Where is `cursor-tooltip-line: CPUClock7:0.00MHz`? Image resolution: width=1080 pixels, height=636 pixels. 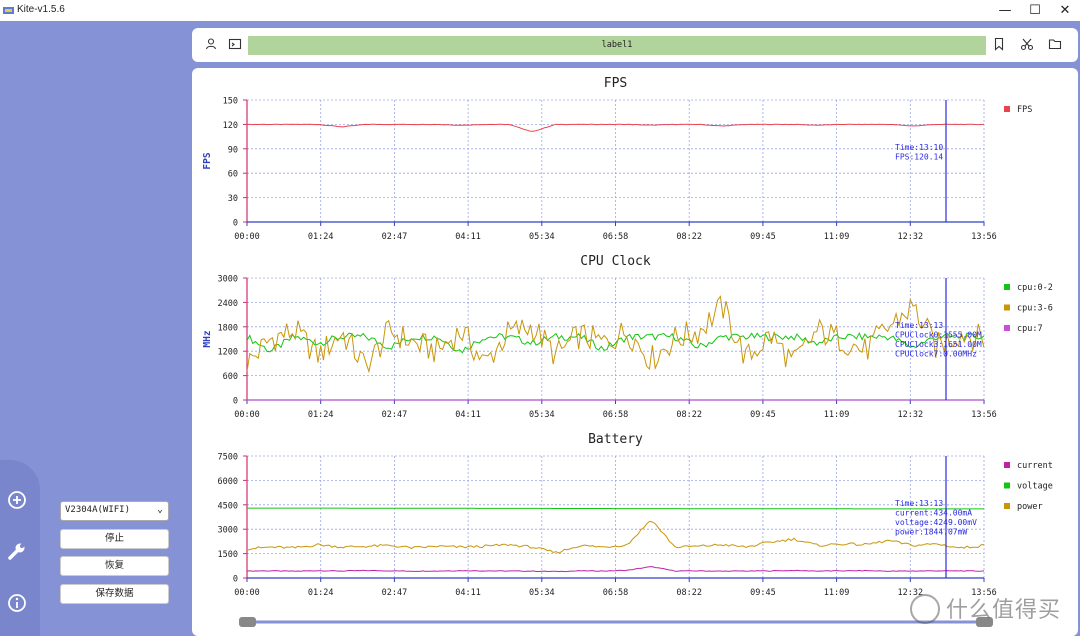
cursor-tooltip-line: CPUClock7:0.00MHz is located at coordinates (936, 354).